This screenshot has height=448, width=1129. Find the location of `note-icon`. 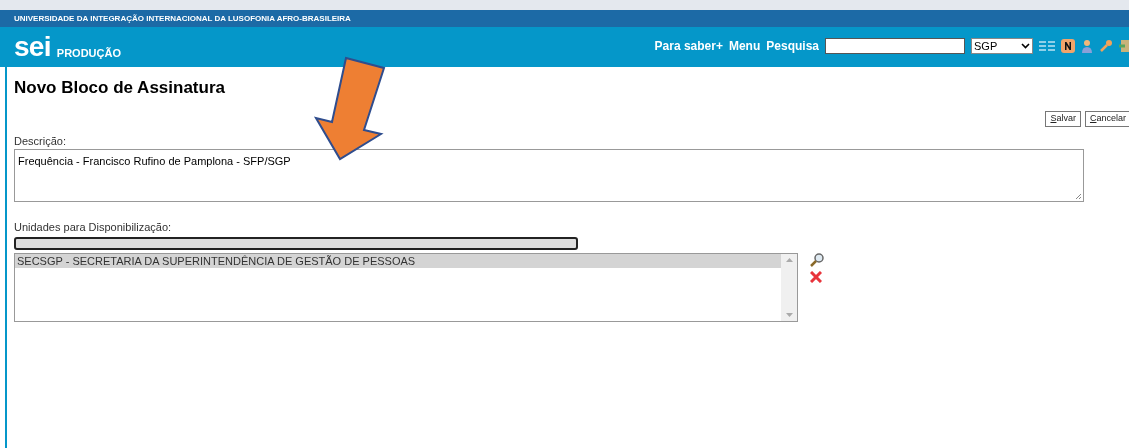

note-icon is located at coordinates (1068, 46).